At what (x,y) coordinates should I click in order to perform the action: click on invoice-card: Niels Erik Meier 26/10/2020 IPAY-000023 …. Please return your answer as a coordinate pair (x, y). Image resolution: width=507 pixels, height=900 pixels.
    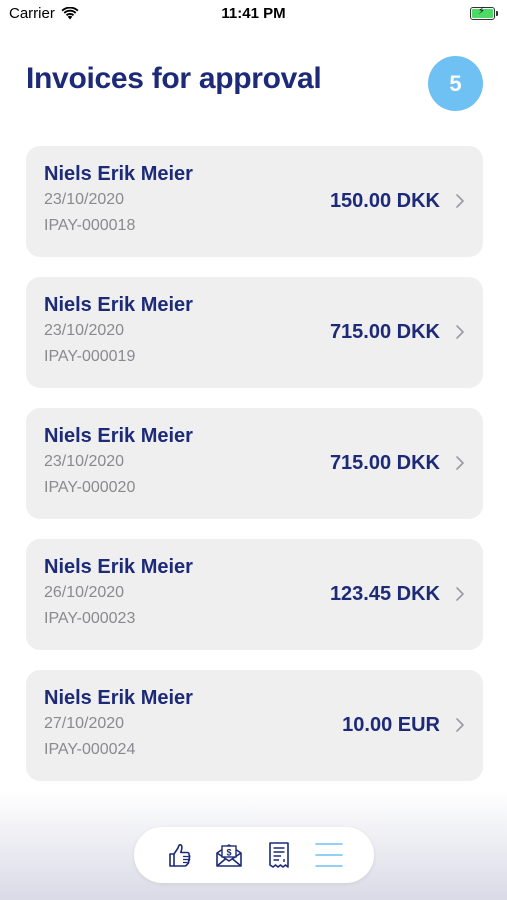
    Looking at the image, I should click on (254, 594).